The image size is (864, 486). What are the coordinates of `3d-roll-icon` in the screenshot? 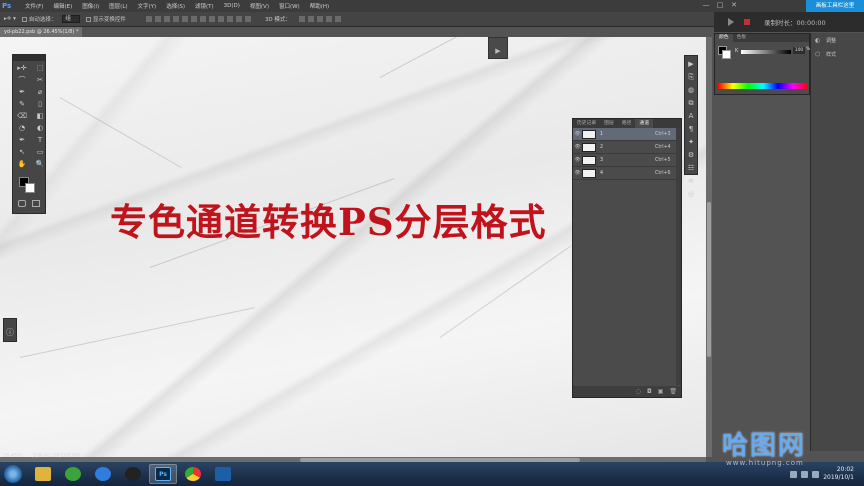 It's located at (310, 19).